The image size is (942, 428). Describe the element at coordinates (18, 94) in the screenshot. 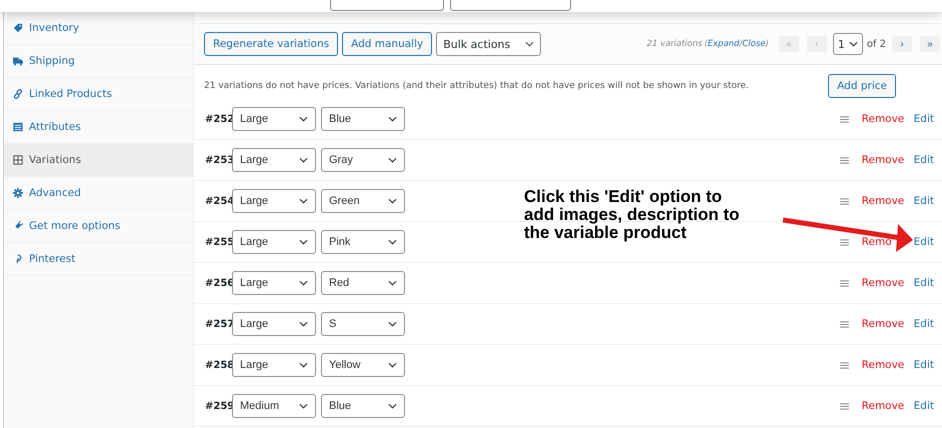

I see `link-icon` at that location.